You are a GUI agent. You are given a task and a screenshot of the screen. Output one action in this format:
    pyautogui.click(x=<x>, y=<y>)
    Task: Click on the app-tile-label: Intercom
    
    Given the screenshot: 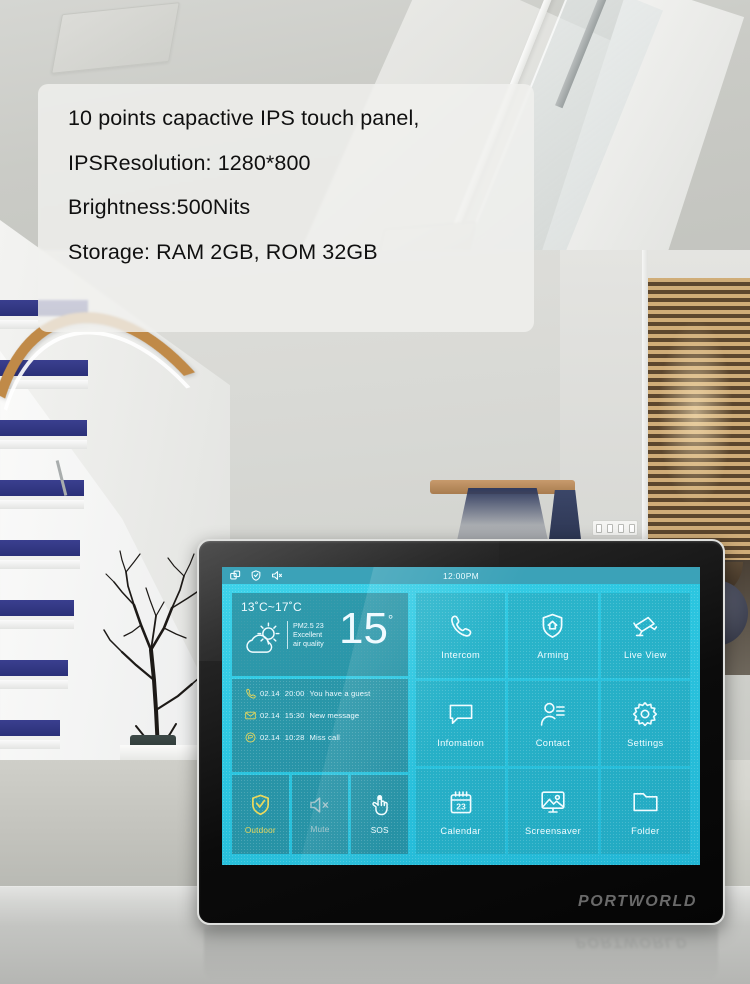 What is the action you would take?
    pyautogui.click(x=461, y=655)
    